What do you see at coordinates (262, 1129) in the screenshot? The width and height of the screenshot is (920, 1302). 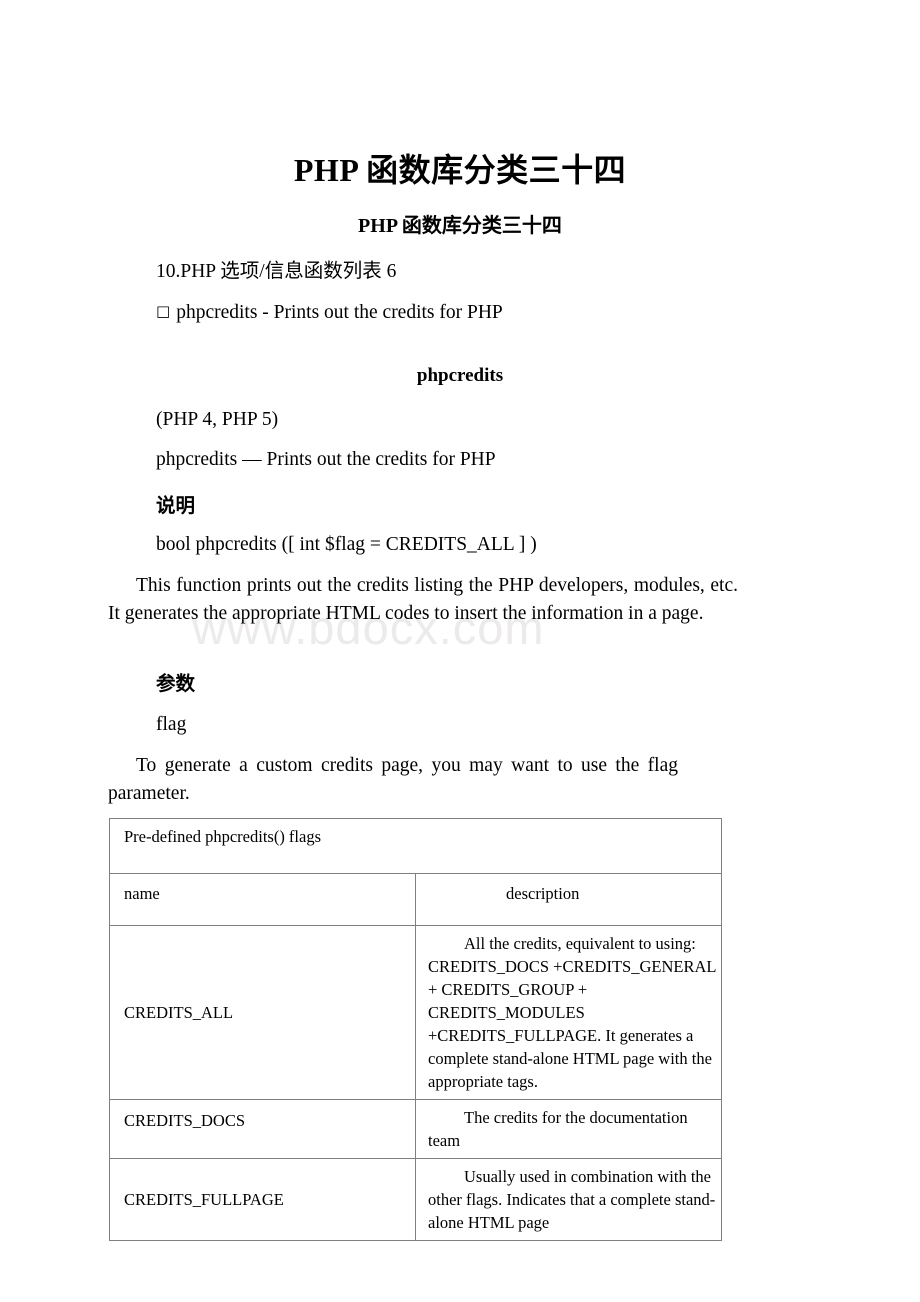 I see `flag-name-credits-docs: CREDITS_DOCS` at bounding box center [262, 1129].